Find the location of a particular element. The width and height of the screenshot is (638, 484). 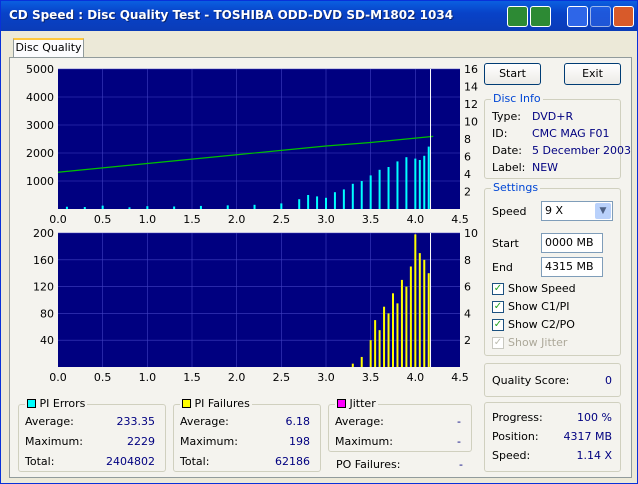

show-c1pi-label: Show C1/PI is located at coordinates (539, 306).